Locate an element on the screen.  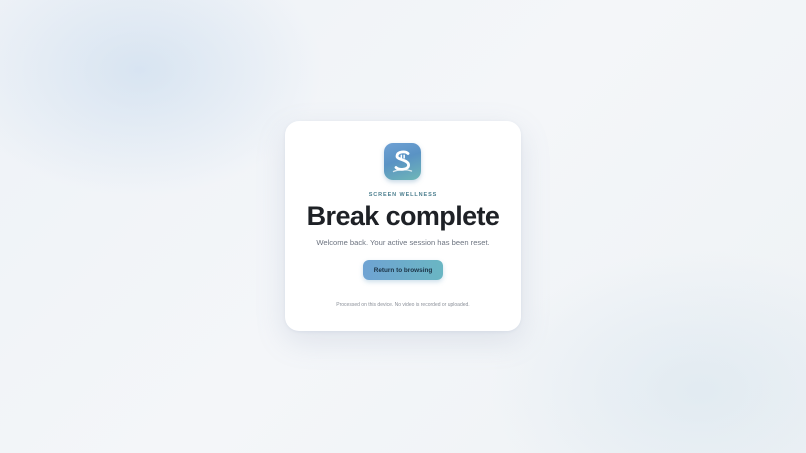
dialog-title: Break complete is located at coordinates (403, 216).